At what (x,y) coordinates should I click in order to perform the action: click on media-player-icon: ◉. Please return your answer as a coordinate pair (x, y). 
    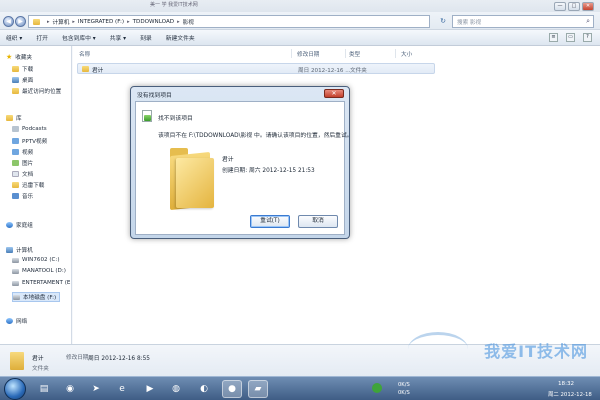
    Looking at the image, I should click on (70, 389).